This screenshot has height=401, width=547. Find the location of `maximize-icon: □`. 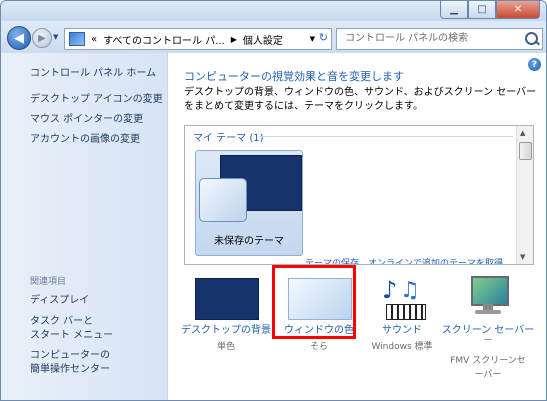

maximize-icon: □ is located at coordinates (482, 9).